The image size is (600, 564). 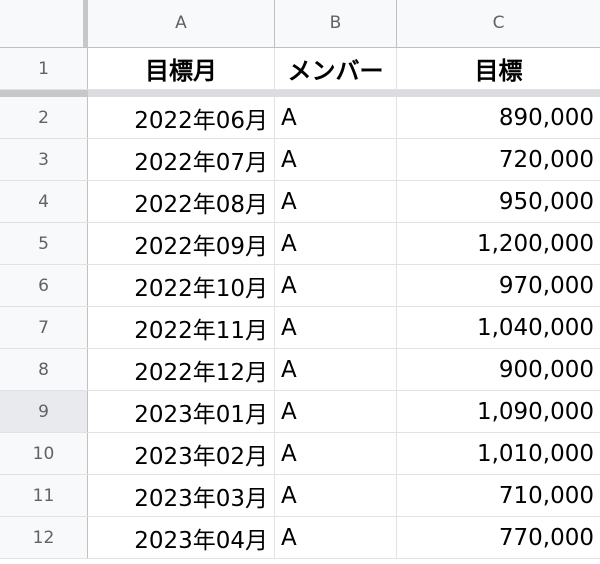 What do you see at coordinates (181, 23) in the screenshot?
I see `column-header-a: A` at bounding box center [181, 23].